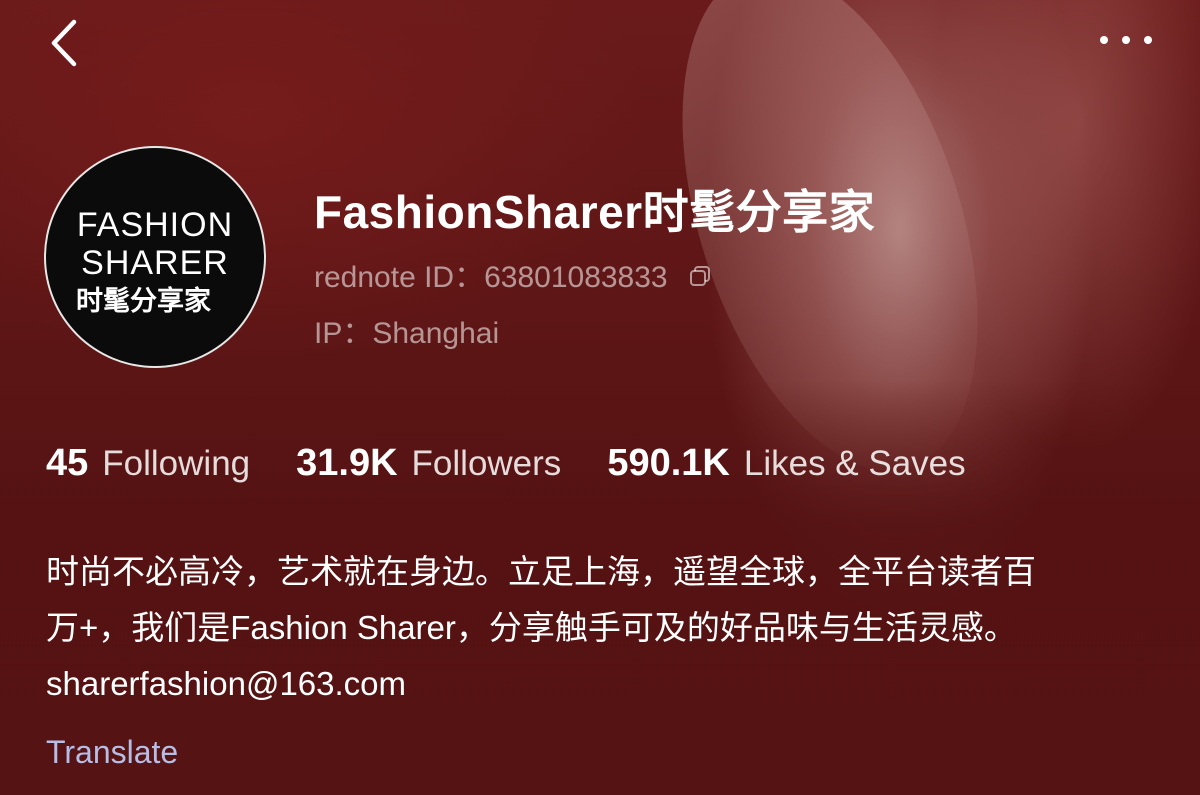 The width and height of the screenshot is (1200, 795). I want to click on stat-likes-saves-count: 590.1K, so click(668, 463).